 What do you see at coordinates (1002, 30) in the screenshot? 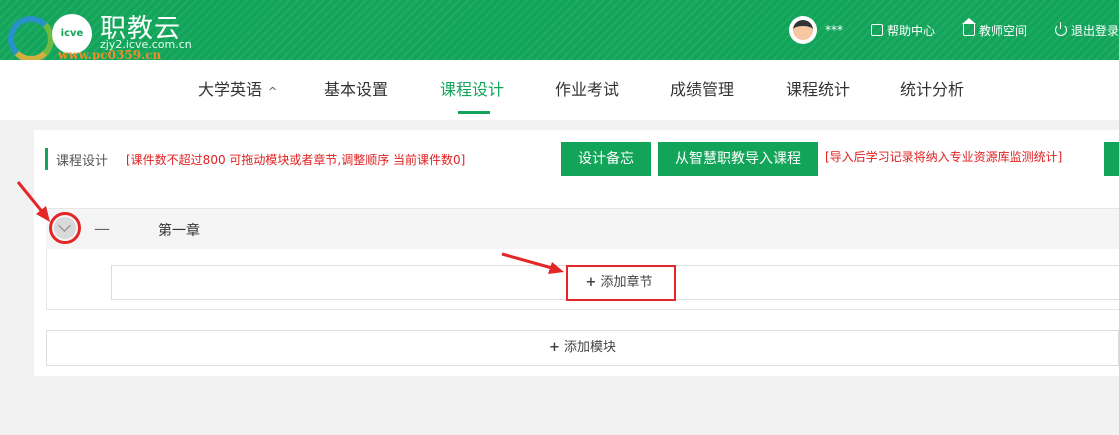
I see `teacher-space-label: 教师空间` at bounding box center [1002, 30].